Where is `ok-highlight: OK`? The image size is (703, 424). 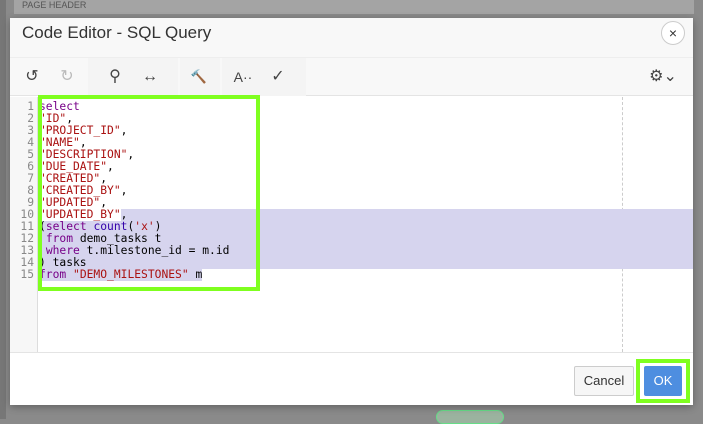
ok-highlight: OK is located at coordinates (663, 381).